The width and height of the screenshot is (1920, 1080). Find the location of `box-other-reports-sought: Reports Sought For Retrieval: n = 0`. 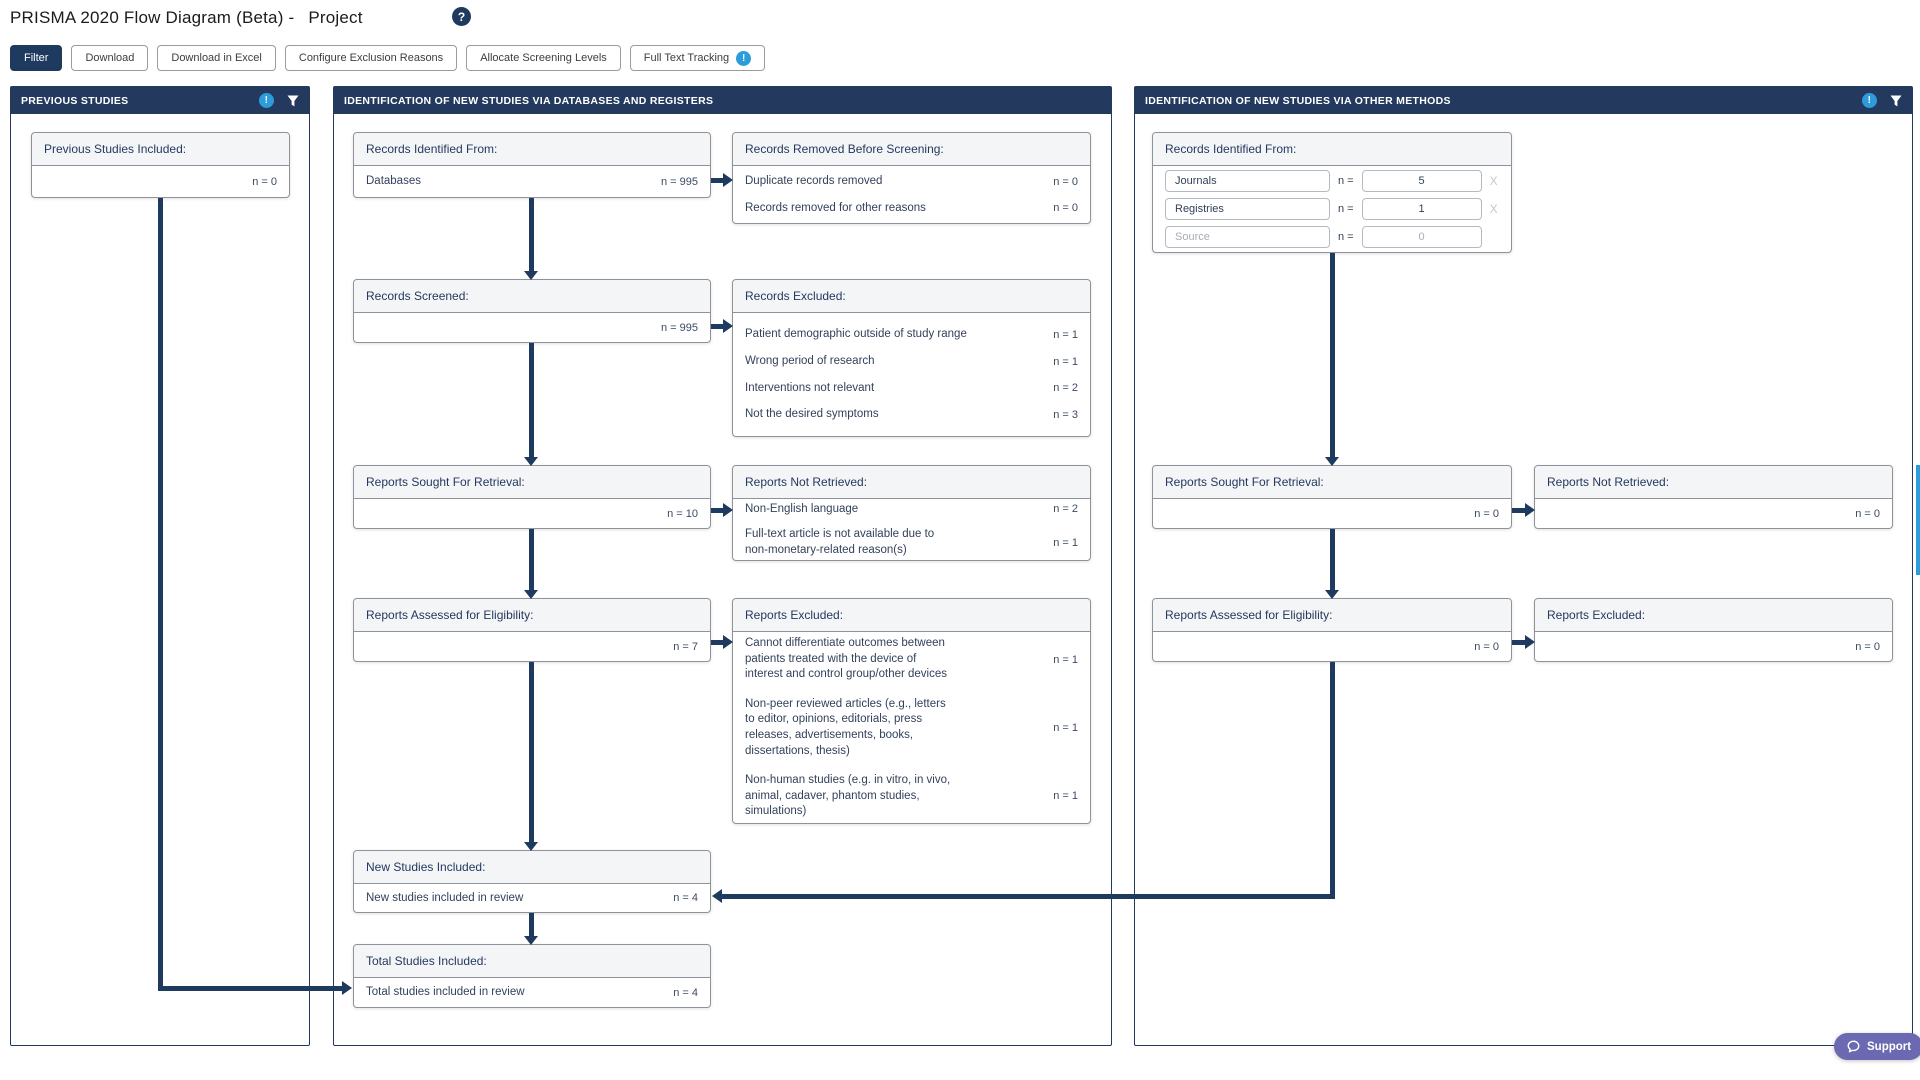

box-other-reports-sought: Reports Sought For Retrieval: n = 0 is located at coordinates (1332, 497).